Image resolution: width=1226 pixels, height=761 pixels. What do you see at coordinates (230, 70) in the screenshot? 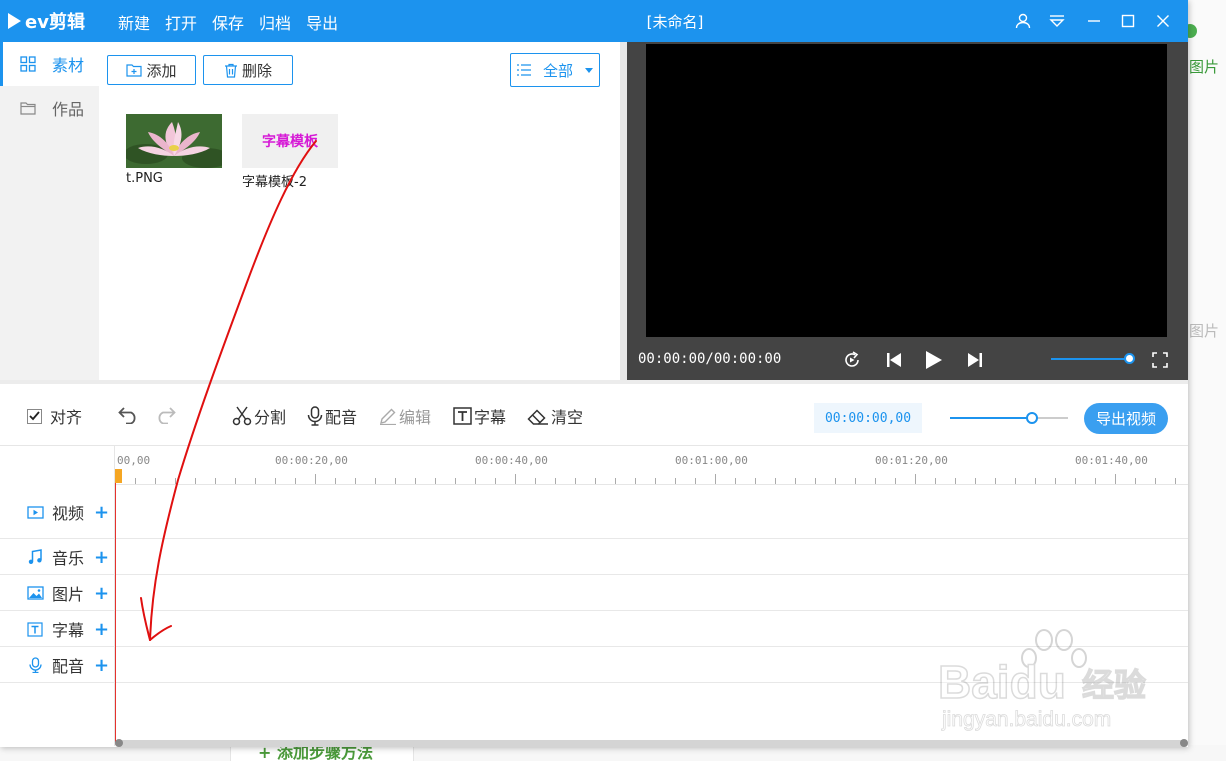
I see `trash-icon` at bounding box center [230, 70].